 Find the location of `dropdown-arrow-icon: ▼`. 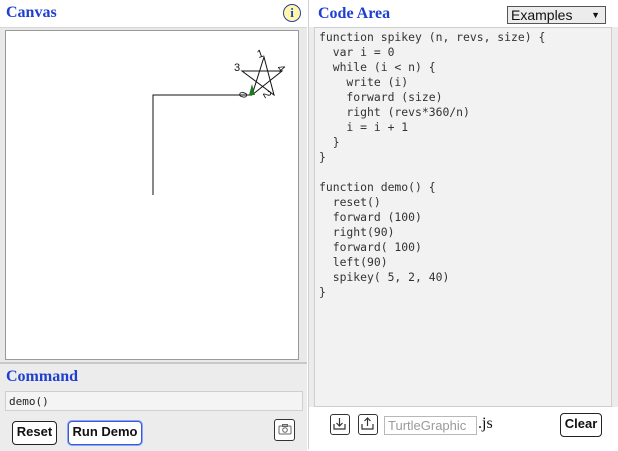

dropdown-arrow-icon: ▼ is located at coordinates (595, 15).